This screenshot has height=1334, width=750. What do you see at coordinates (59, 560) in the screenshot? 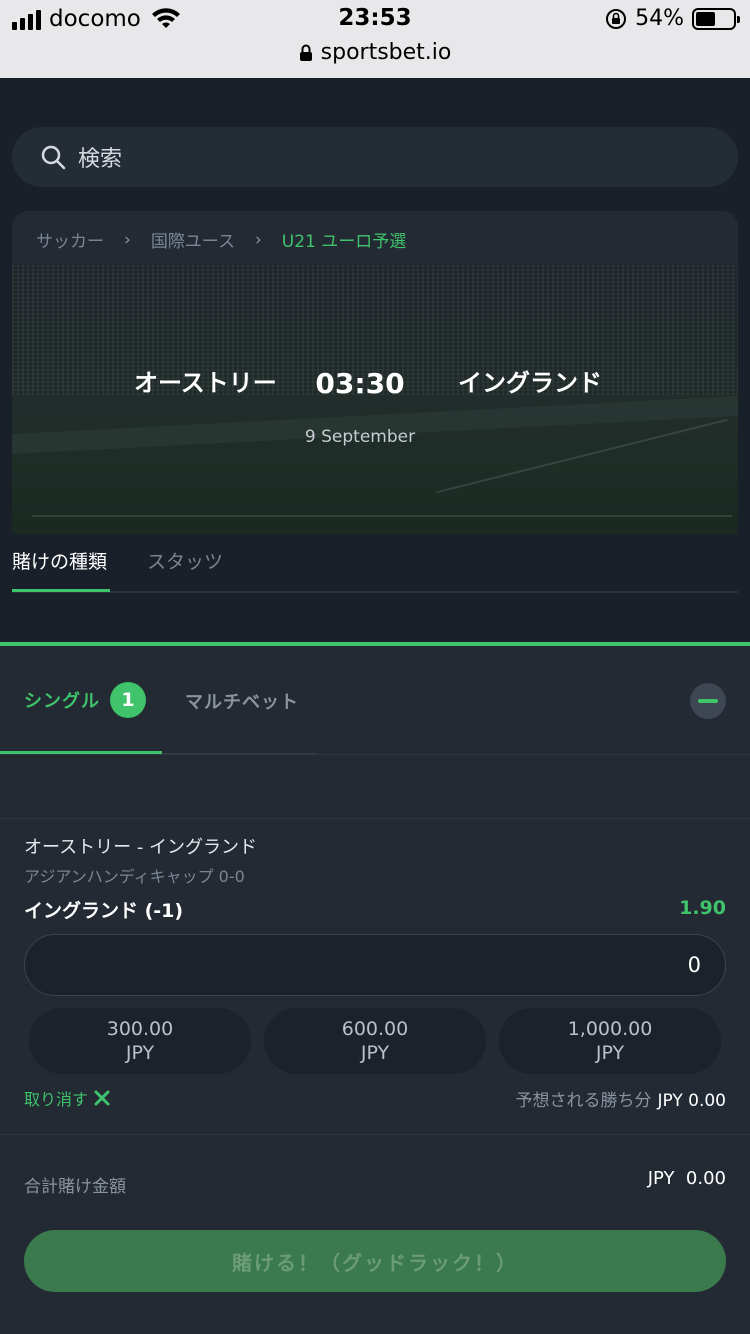
I see `tab-bet-types: 賭けの種類` at bounding box center [59, 560].